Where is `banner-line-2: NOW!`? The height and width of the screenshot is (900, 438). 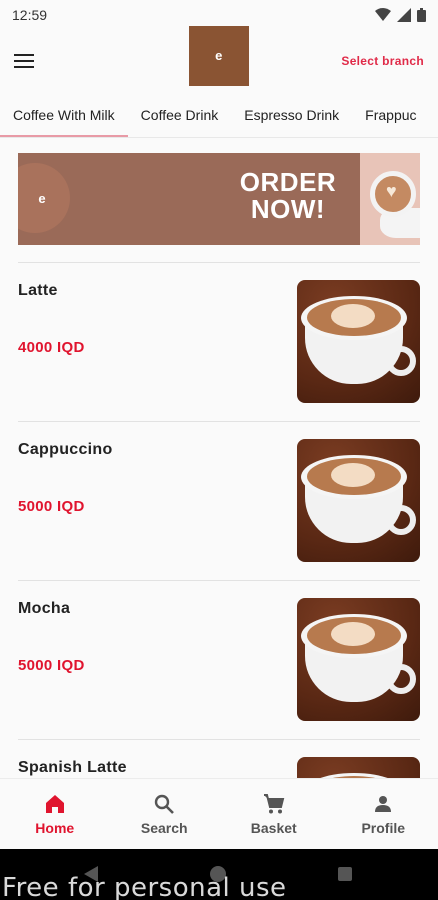
banner-line-2: NOW! is located at coordinates (288, 209).